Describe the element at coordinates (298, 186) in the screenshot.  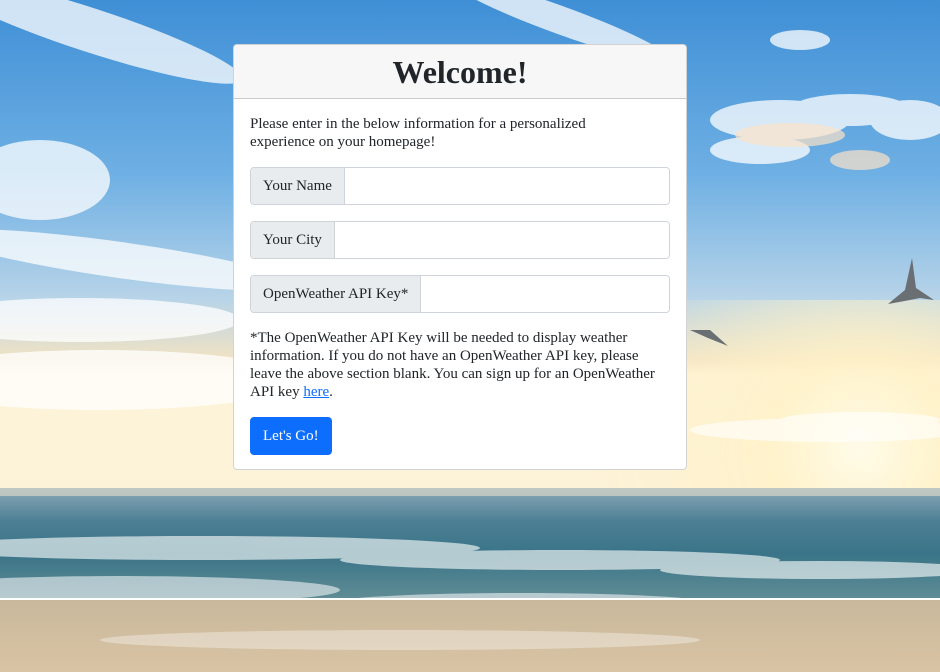
I see `name-label: Your Name` at that location.